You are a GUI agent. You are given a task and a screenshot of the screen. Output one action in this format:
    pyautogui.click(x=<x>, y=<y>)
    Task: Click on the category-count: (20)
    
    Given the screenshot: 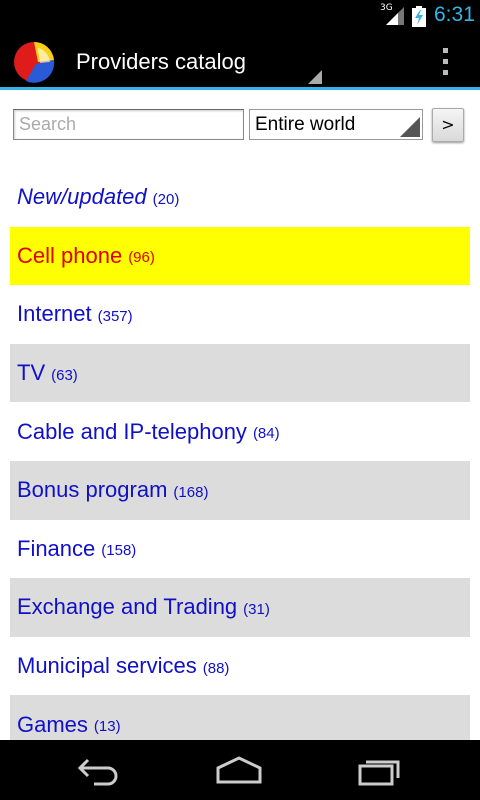 What is the action you would take?
    pyautogui.click(x=166, y=199)
    